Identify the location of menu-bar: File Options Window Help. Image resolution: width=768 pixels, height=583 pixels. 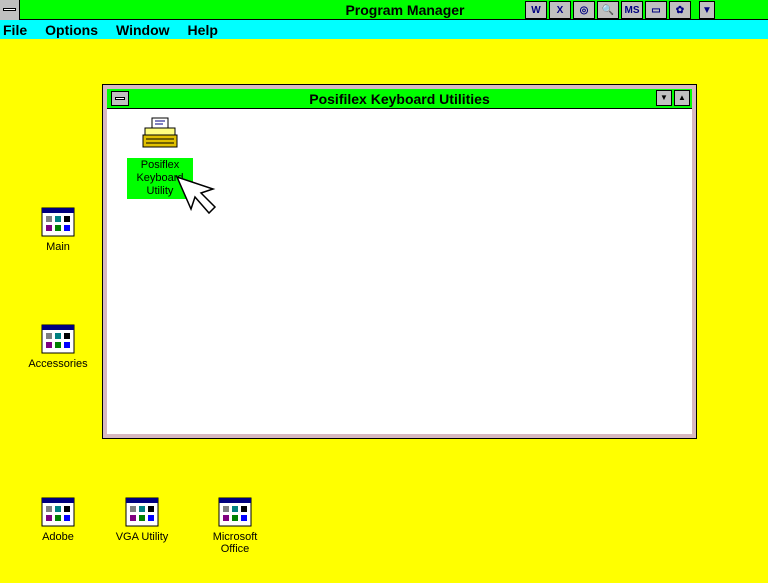
(384, 29).